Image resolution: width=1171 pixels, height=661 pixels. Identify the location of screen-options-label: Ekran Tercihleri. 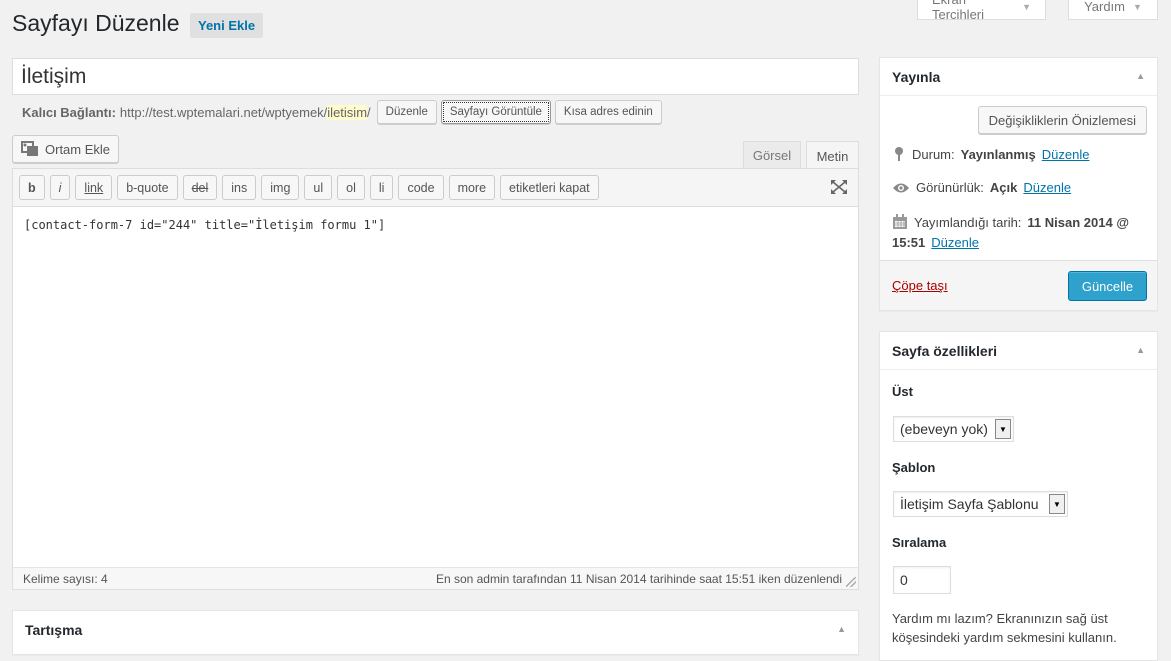
(958, 11).